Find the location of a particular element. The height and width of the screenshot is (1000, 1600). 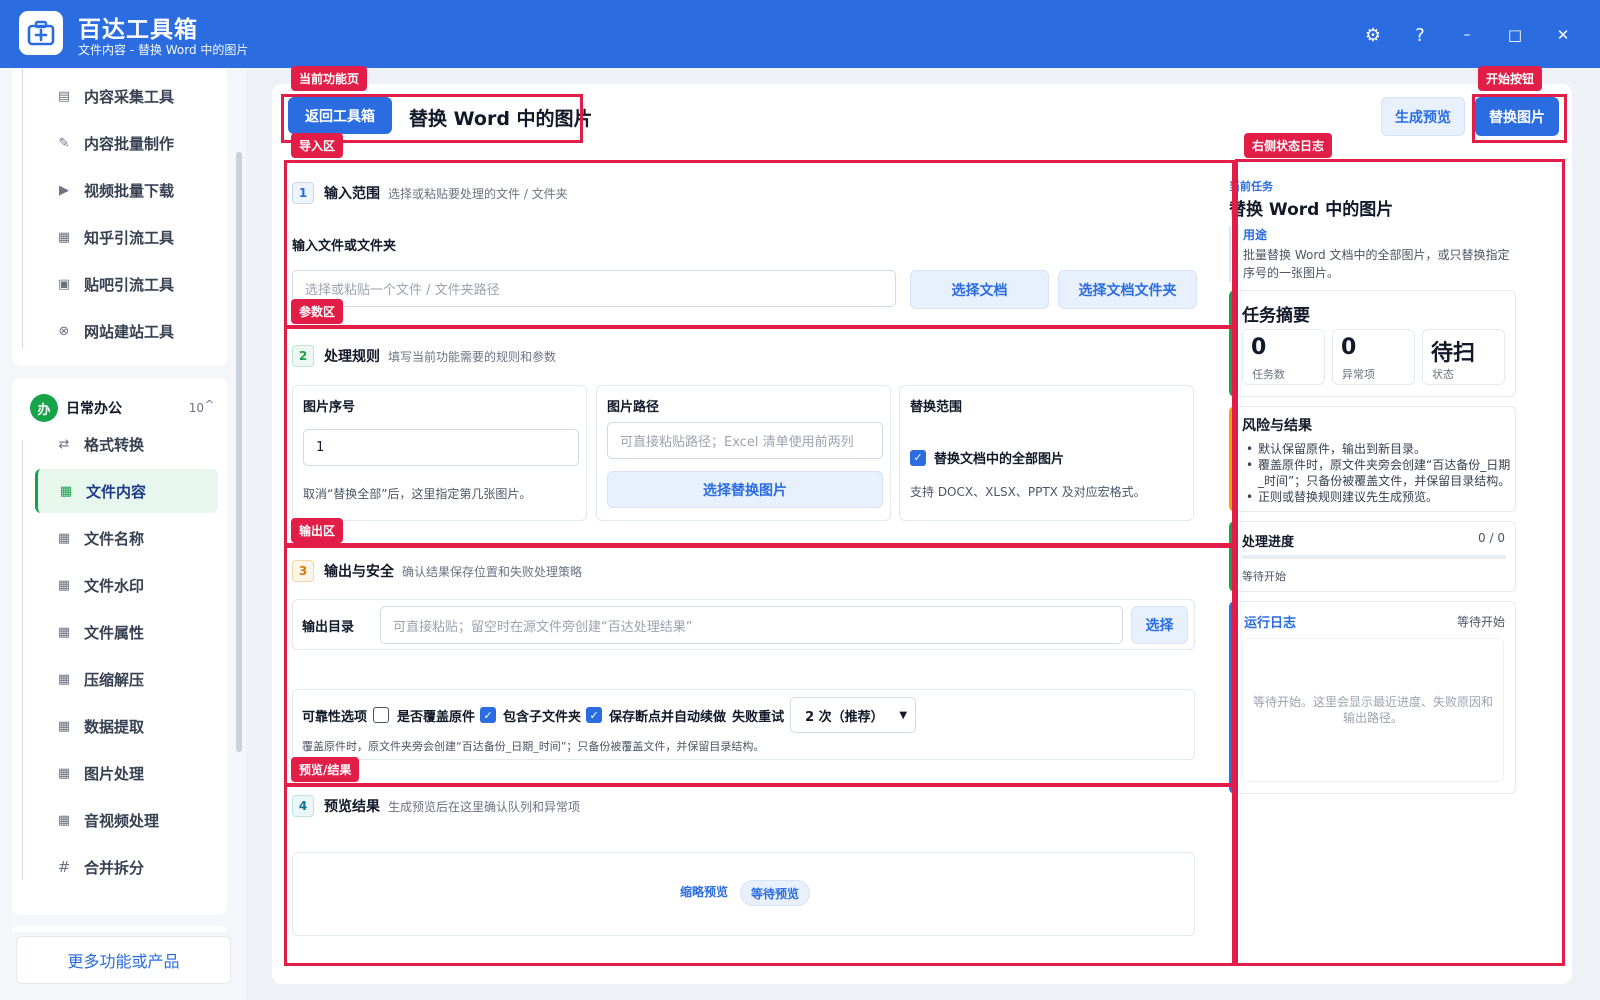

sidebar-item-image-process: ▦ 图片处理 is located at coordinates (127, 773).